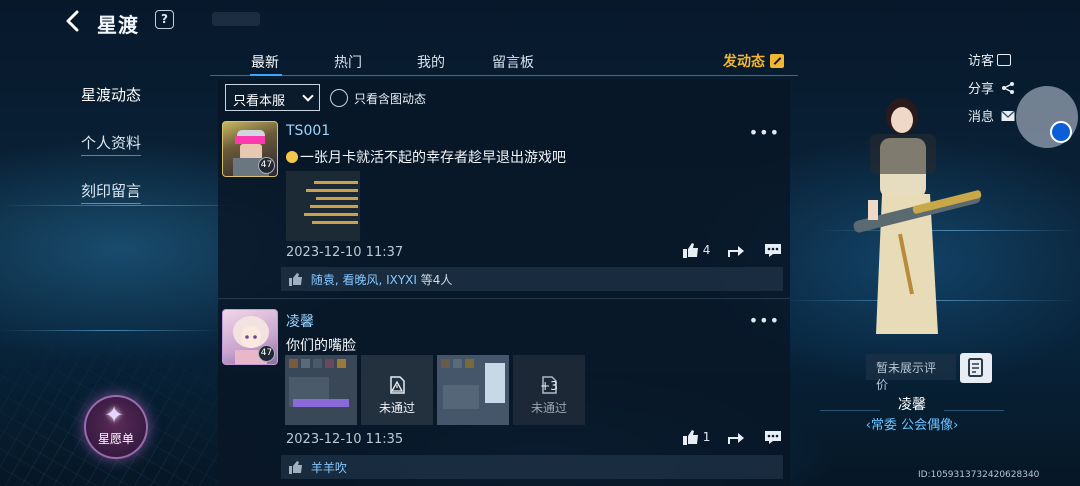  Describe the element at coordinates (200, 22) in the screenshot. I see `top-bar: 星渡 ?` at that location.